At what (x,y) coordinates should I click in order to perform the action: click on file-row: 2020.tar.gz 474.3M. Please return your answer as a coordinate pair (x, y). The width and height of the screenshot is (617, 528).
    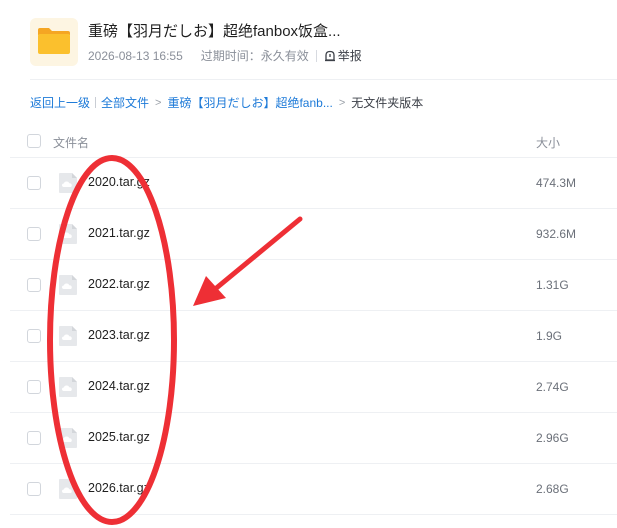
    Looking at the image, I should click on (313, 183).